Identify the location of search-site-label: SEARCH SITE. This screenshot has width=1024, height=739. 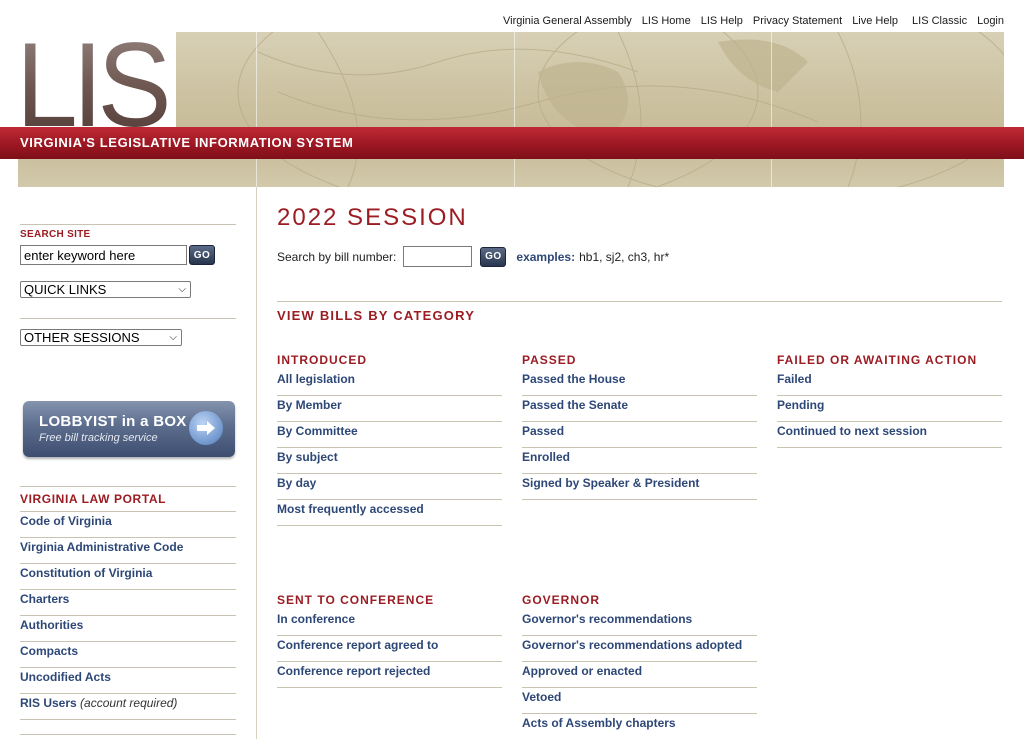
(55, 234).